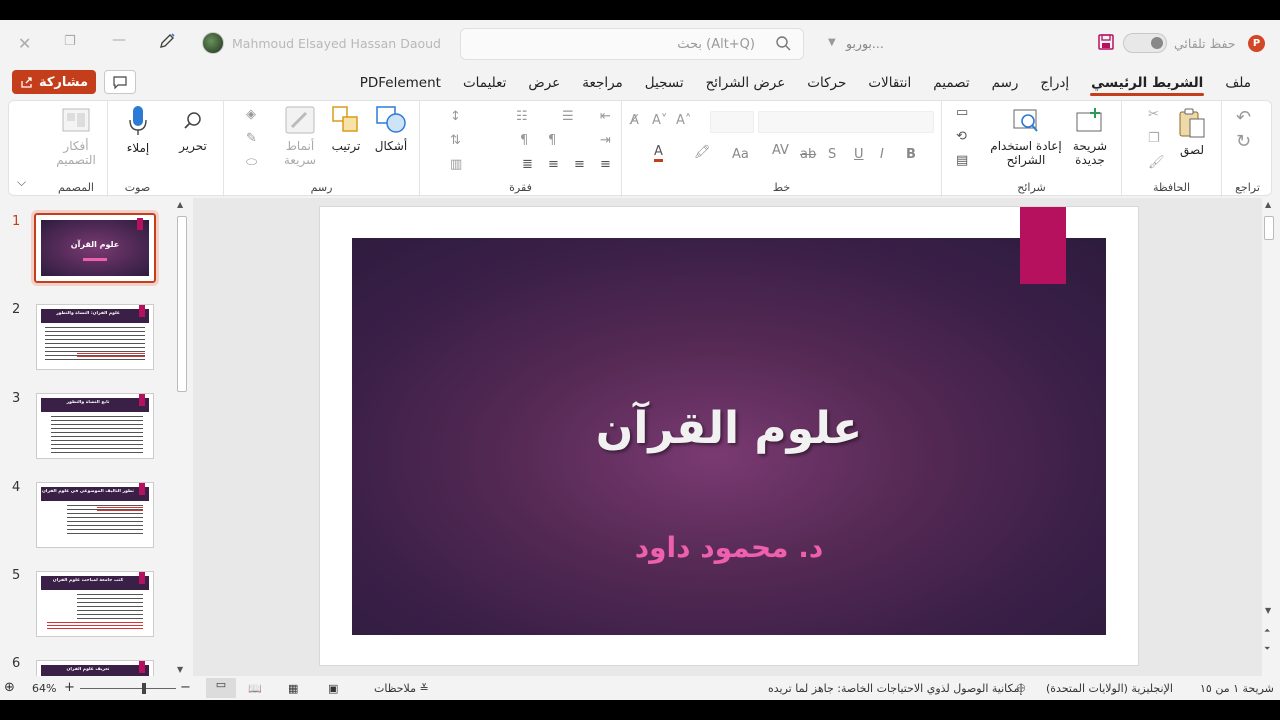  What do you see at coordinates (76, 136) in the screenshot?
I see `designer-button: أفكار التصميم` at bounding box center [76, 136].